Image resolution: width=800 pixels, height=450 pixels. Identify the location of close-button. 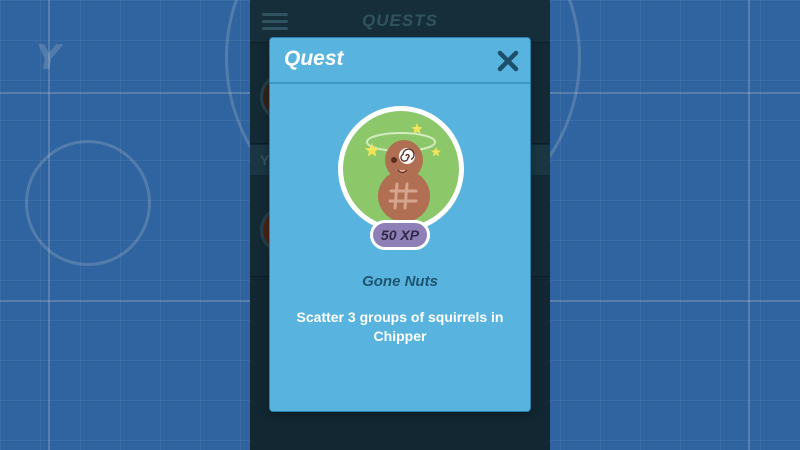
(508, 61).